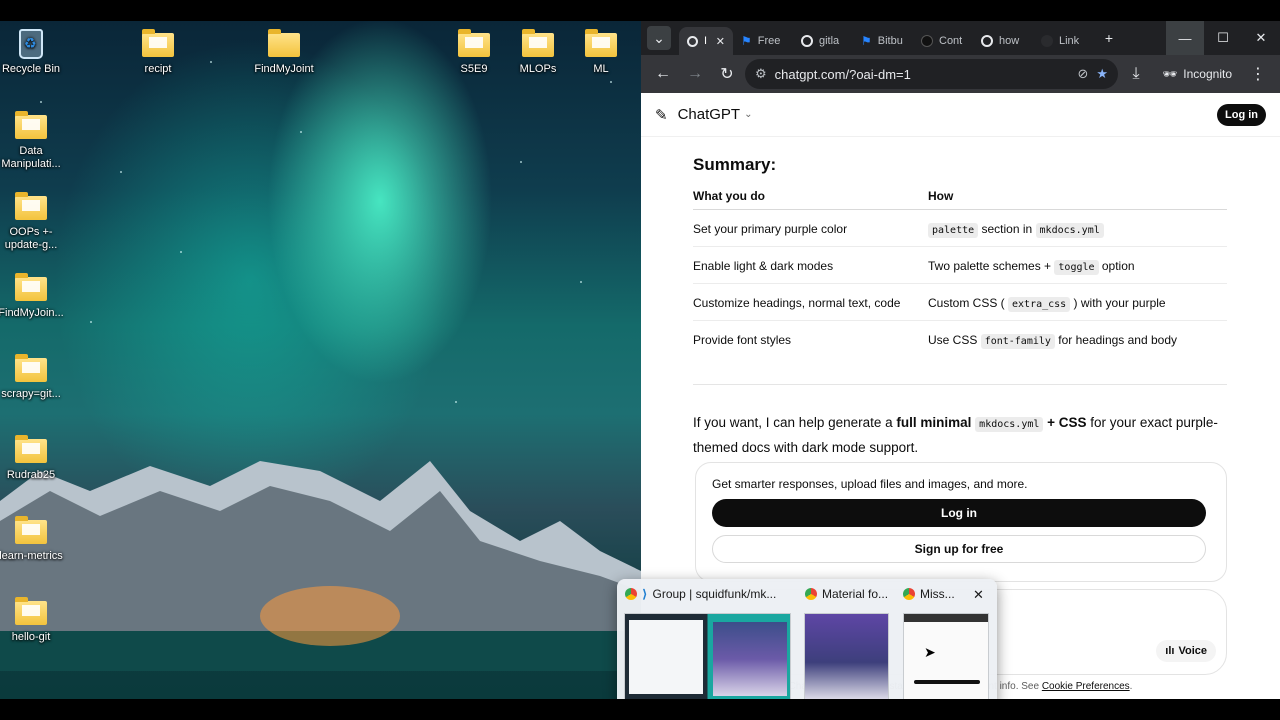 This screenshot has width=1280, height=720. What do you see at coordinates (727, 74) in the screenshot?
I see `reload-icon: ↻` at bounding box center [727, 74].